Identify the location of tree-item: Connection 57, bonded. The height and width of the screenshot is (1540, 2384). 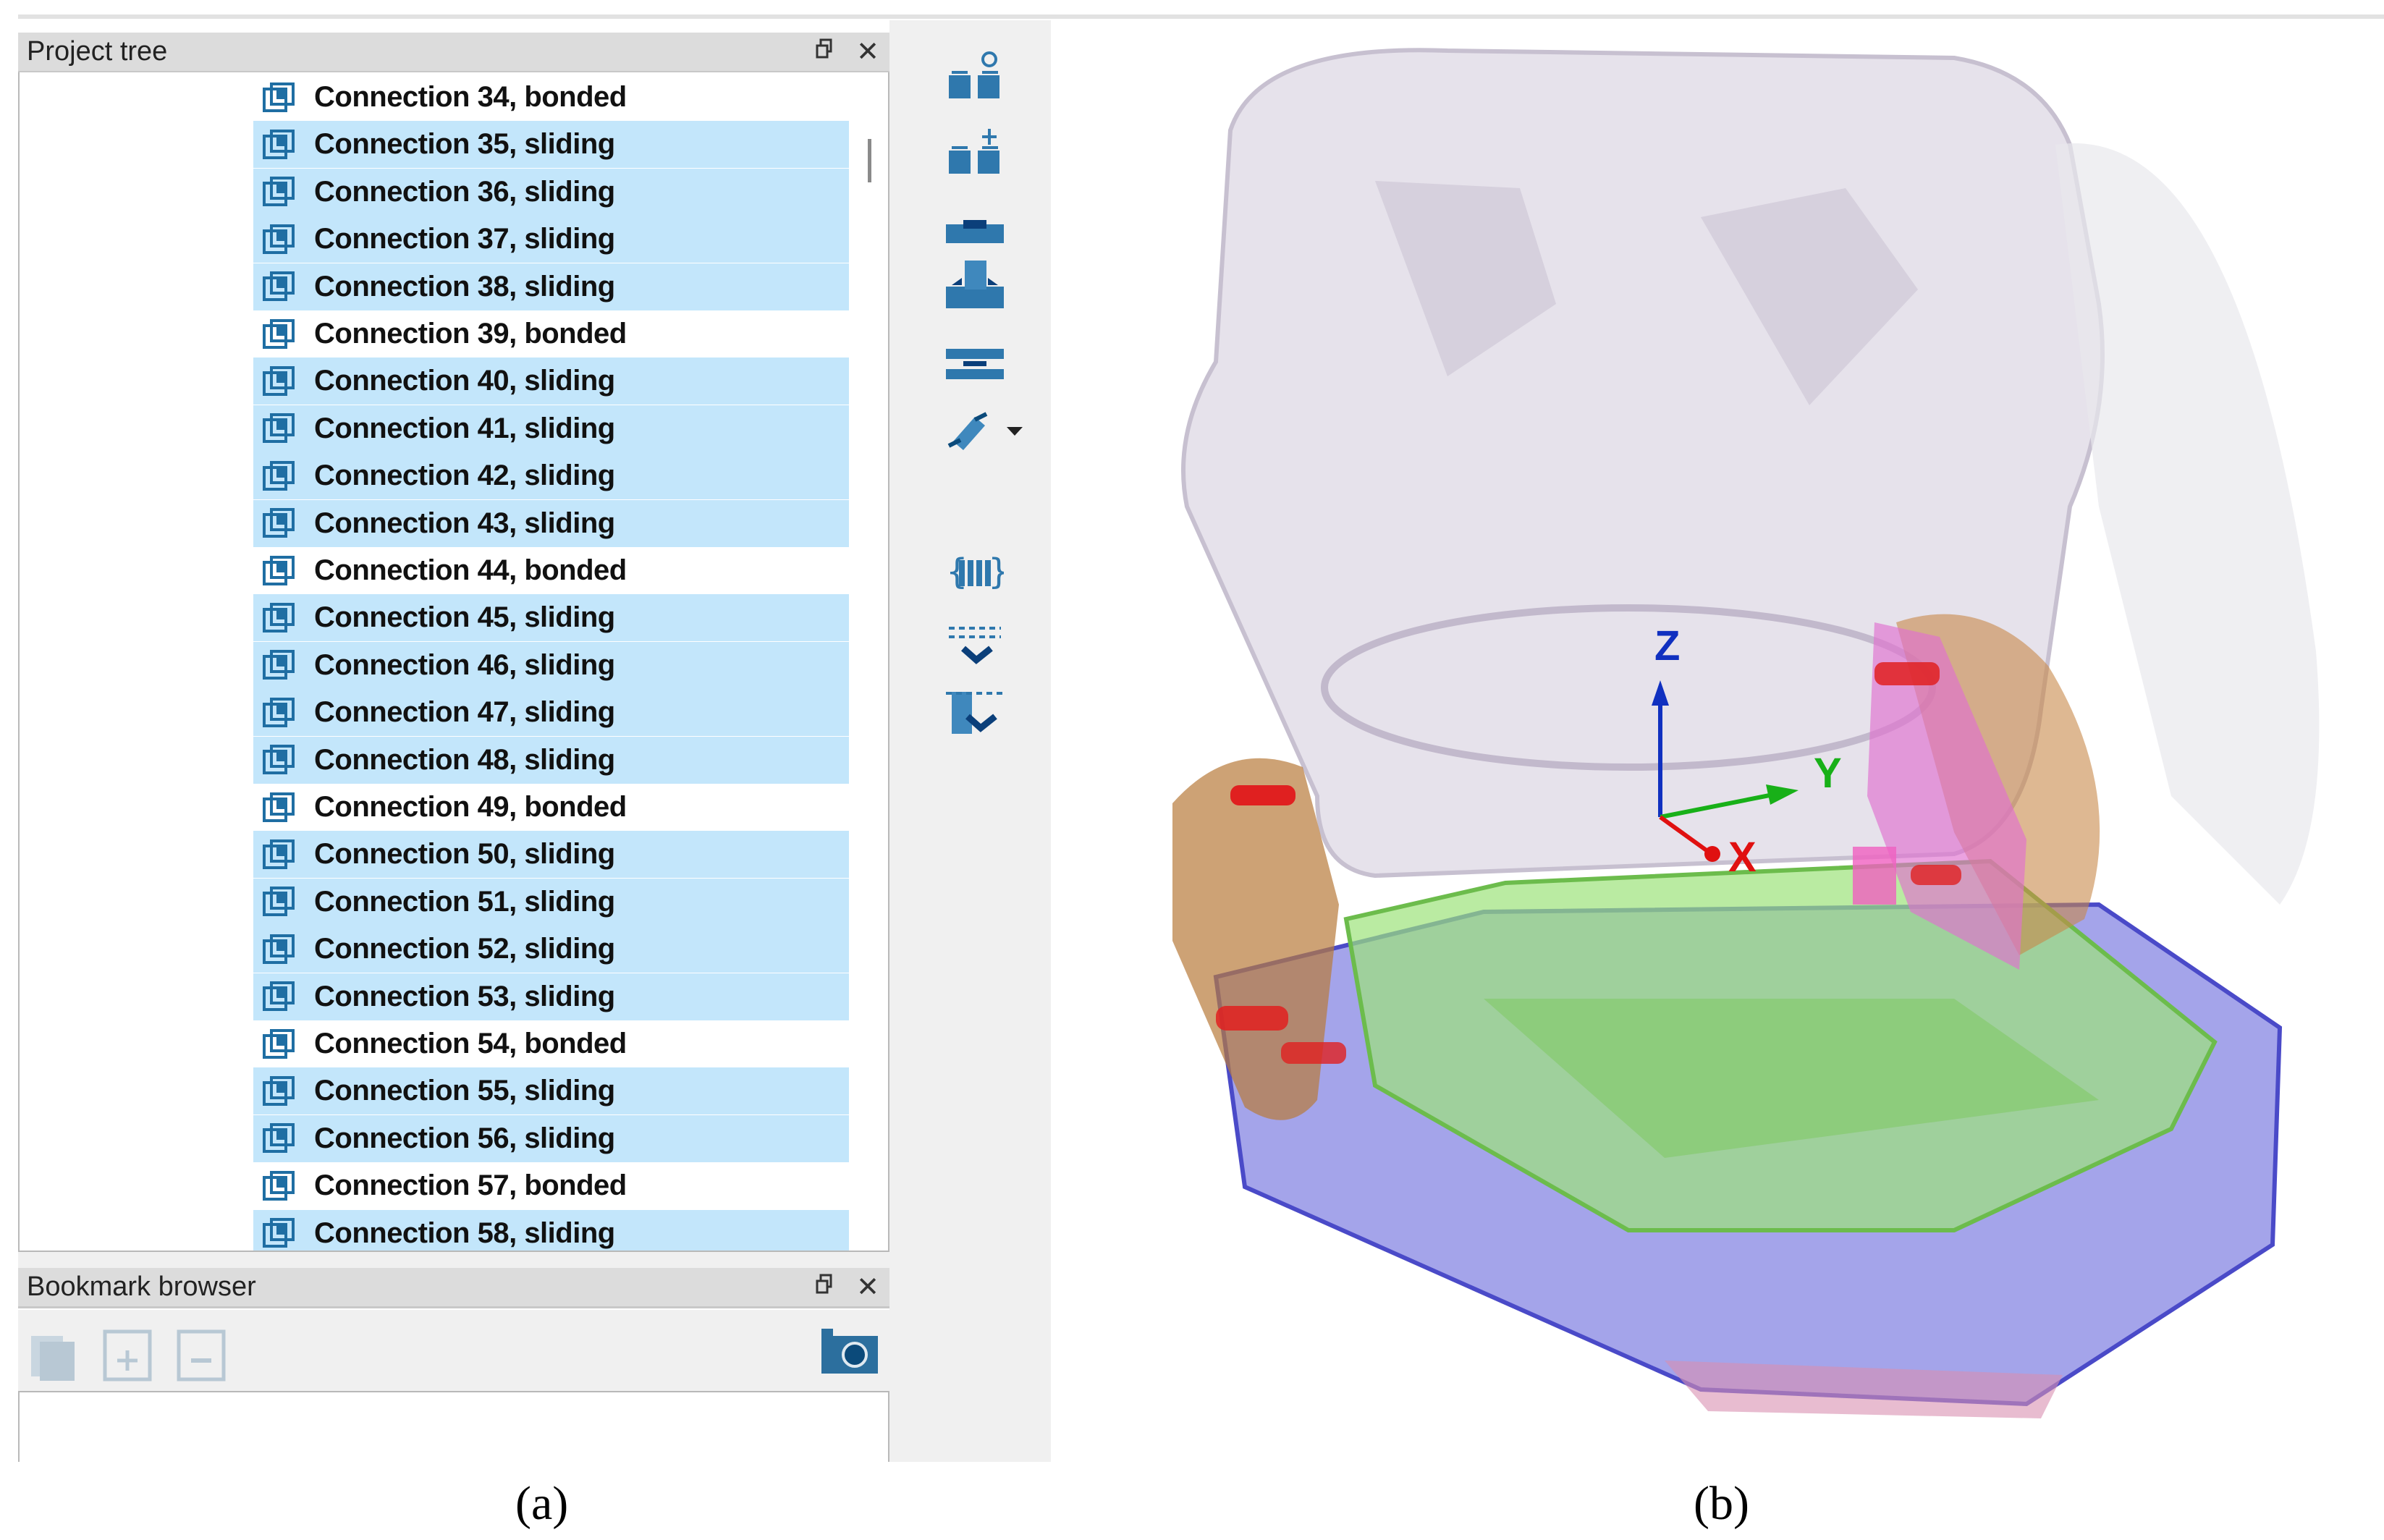
(551, 1186).